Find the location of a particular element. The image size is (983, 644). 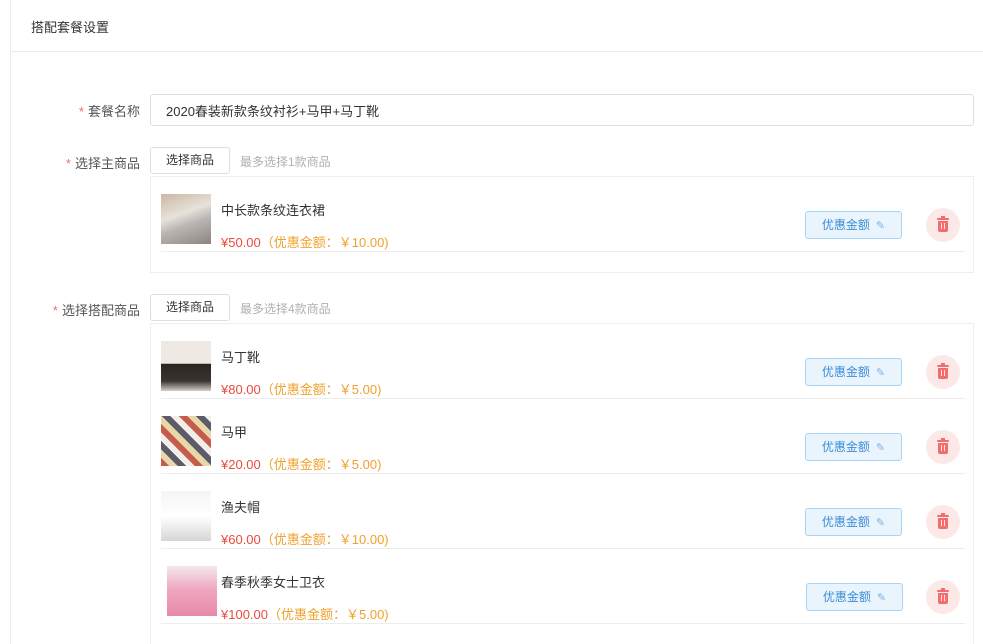

product-name: 马丁靴 is located at coordinates (241, 357).